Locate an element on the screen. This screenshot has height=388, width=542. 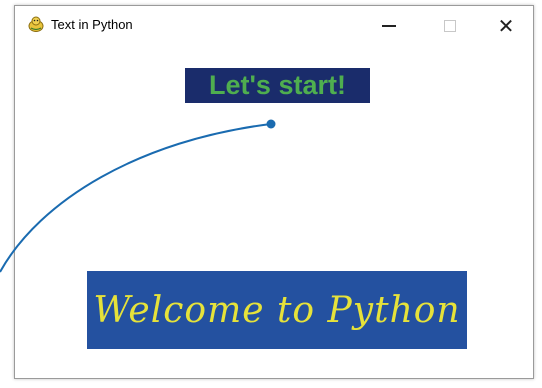
maximize-button is located at coordinates (450, 26).